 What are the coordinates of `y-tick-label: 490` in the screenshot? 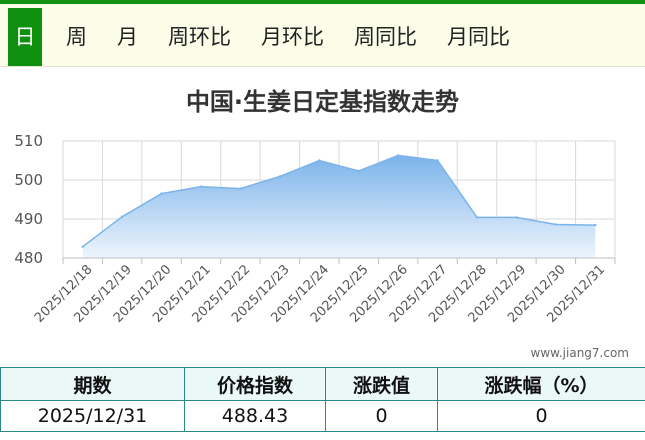 It's located at (28, 219).